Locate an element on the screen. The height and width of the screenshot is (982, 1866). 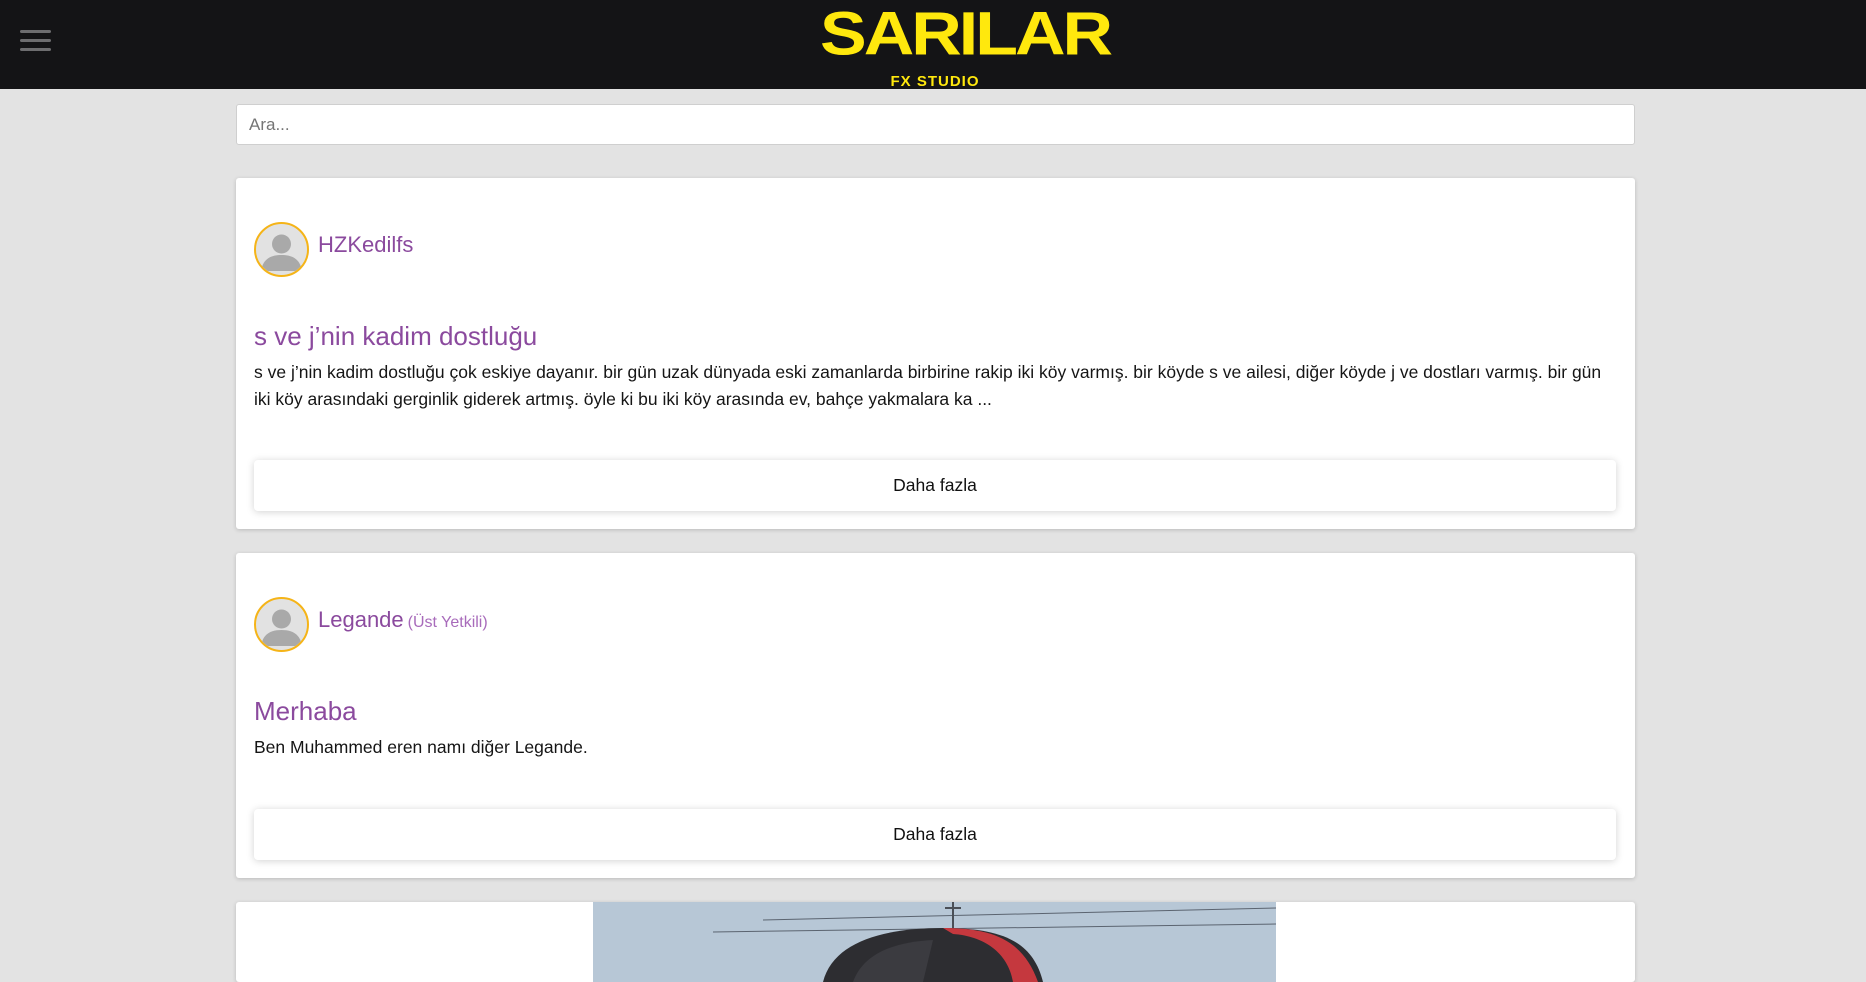
site-logo: SARILAR FX STUDIO is located at coordinates (966, 45).